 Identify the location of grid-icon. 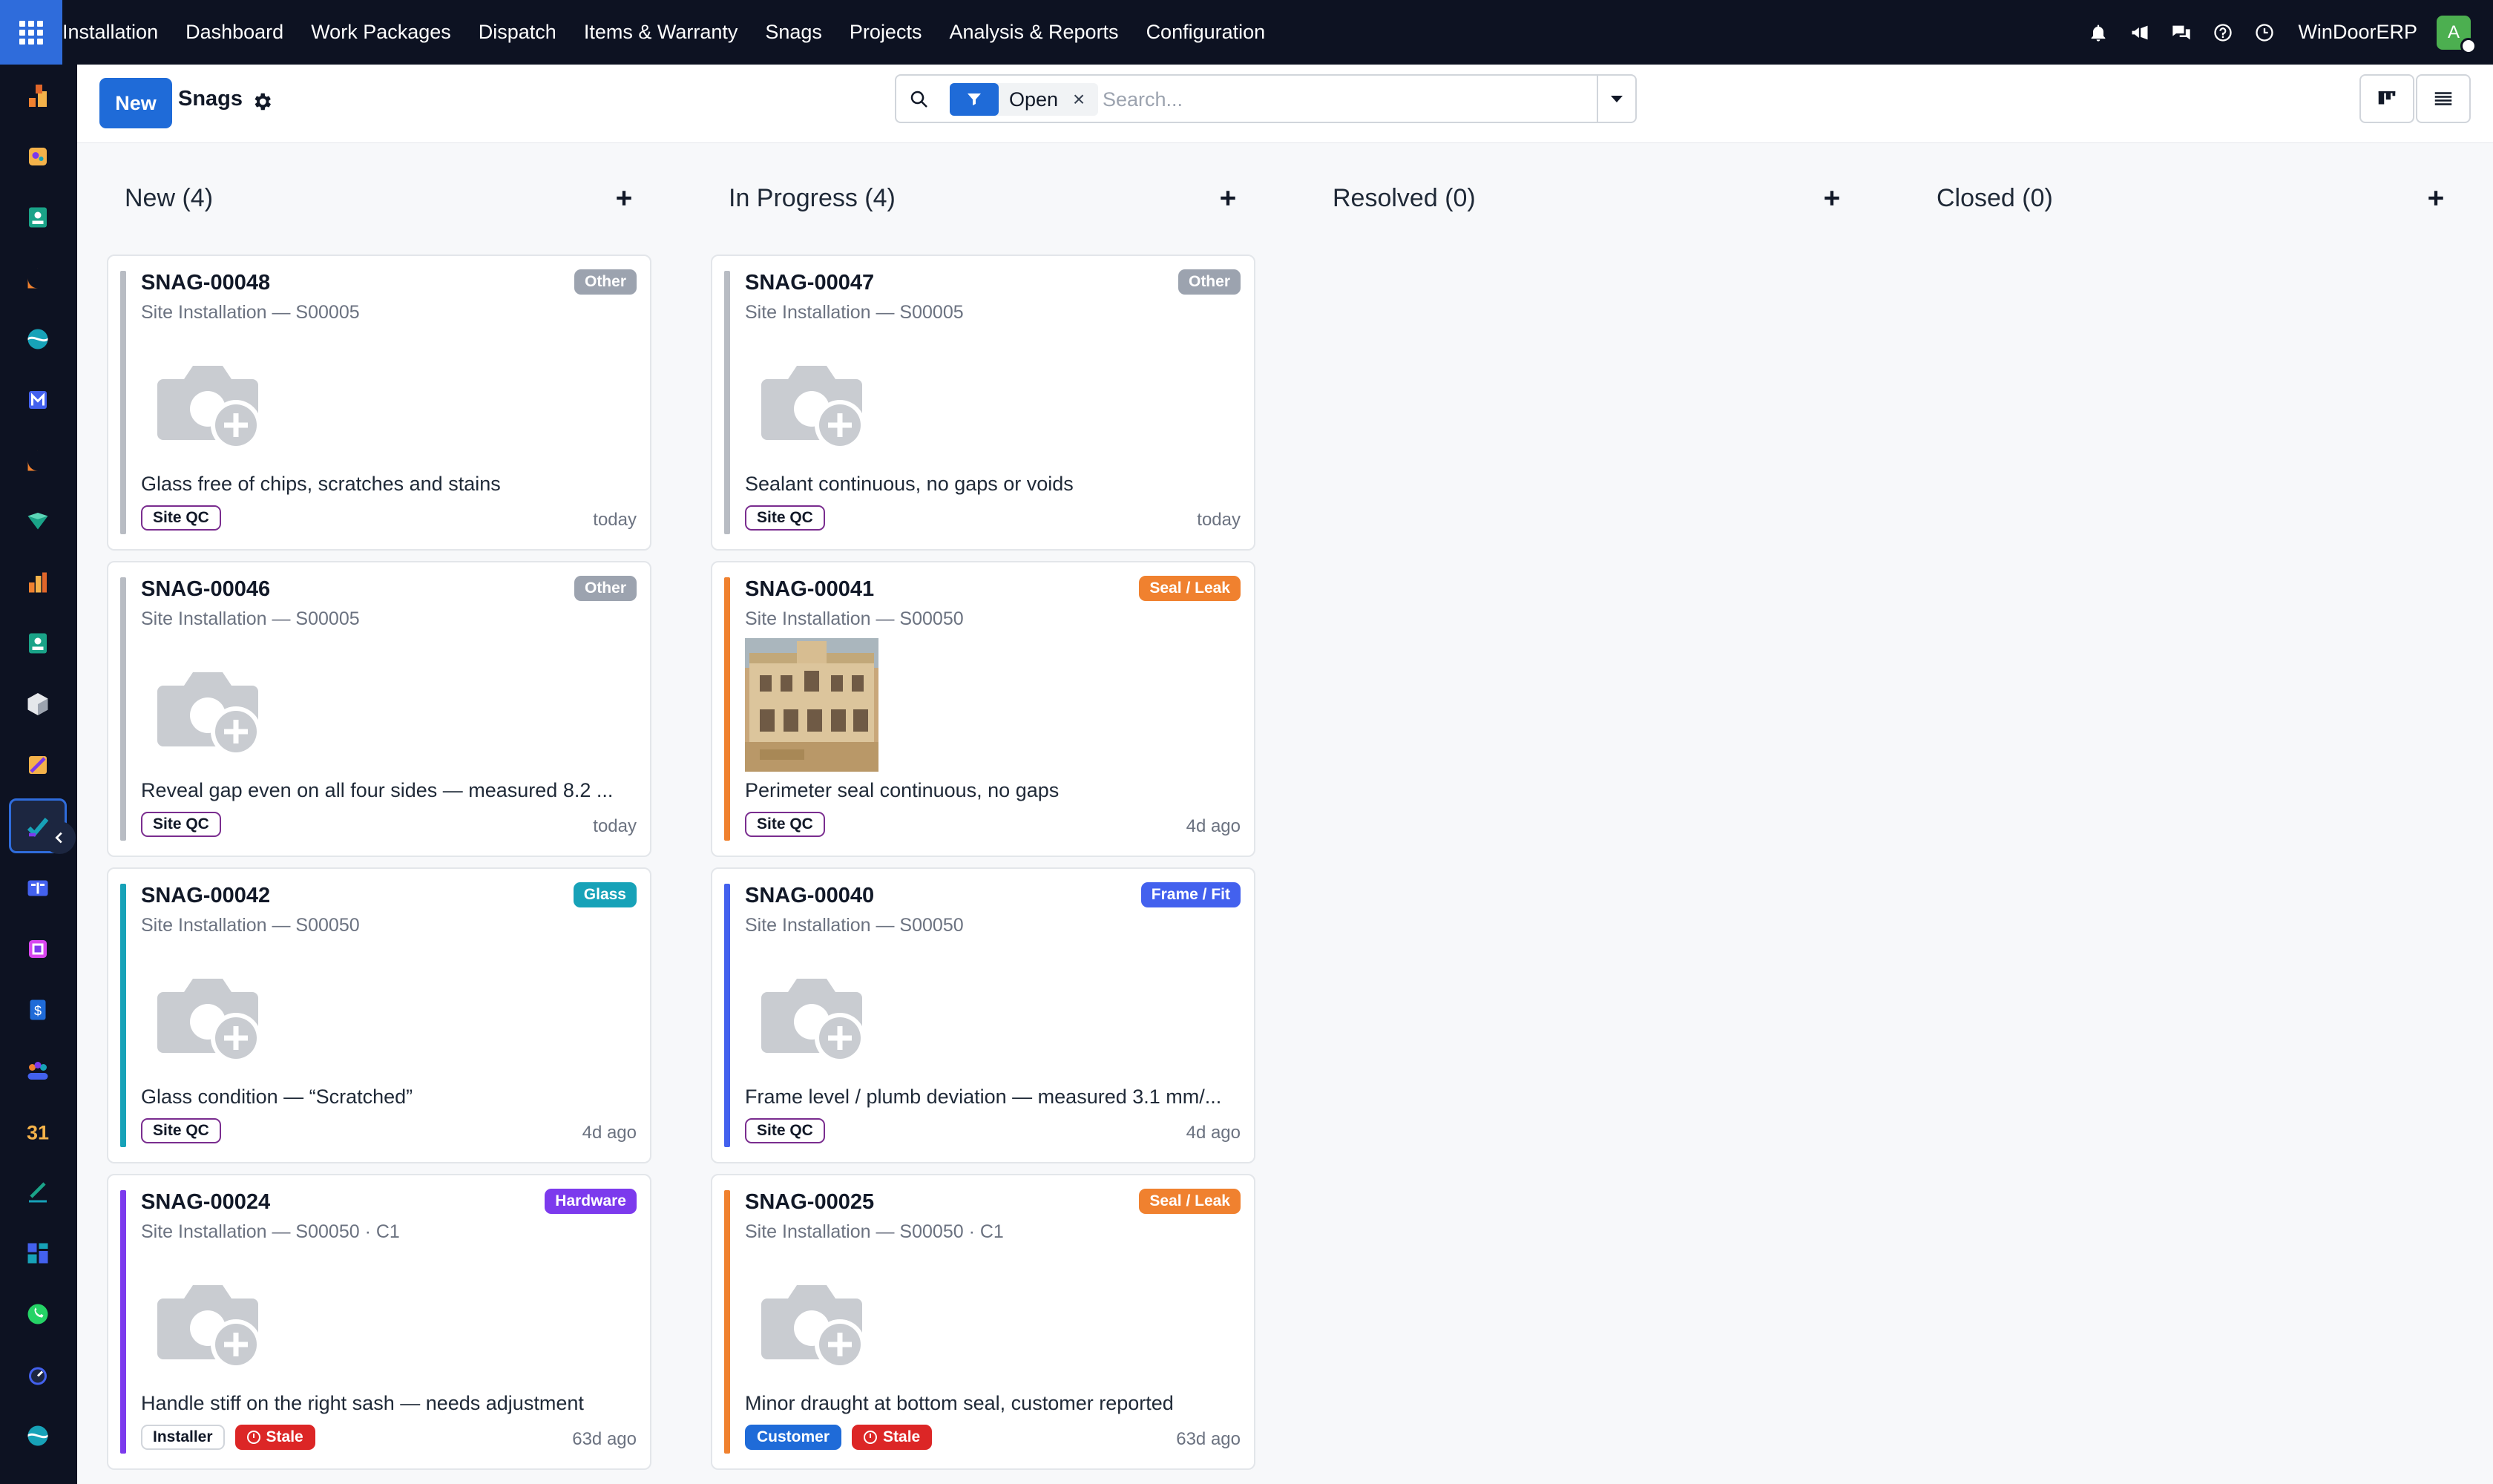
(31, 32).